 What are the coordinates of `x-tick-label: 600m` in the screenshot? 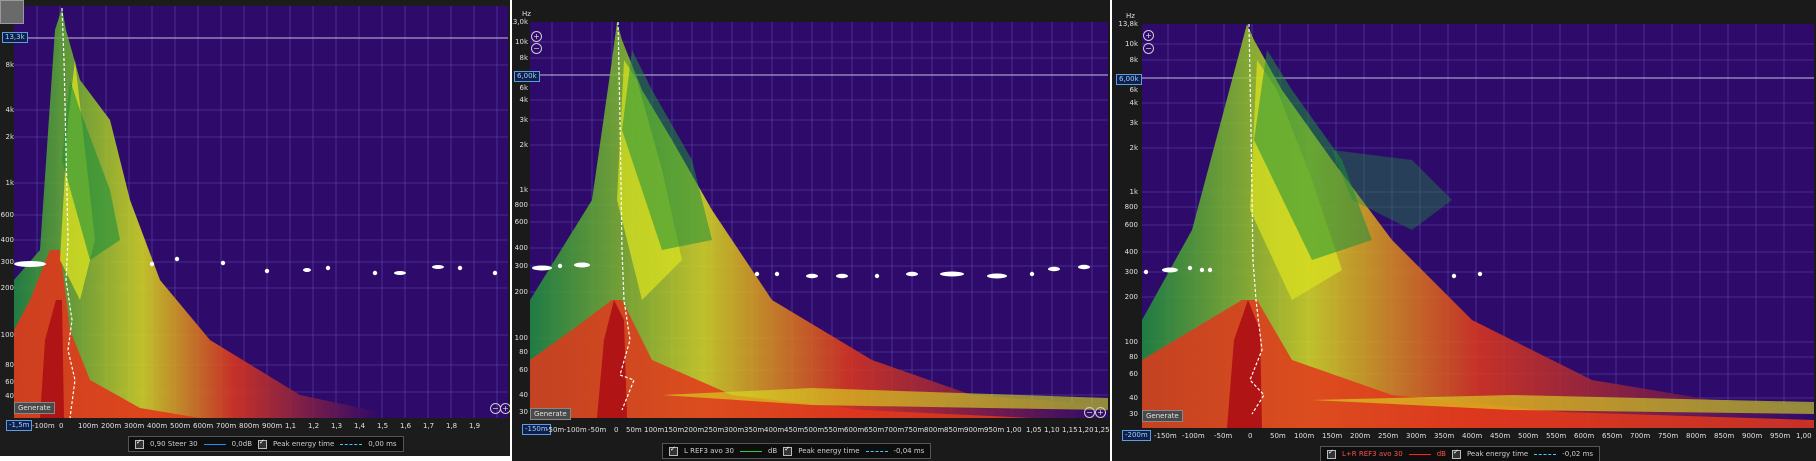 It's located at (203, 426).